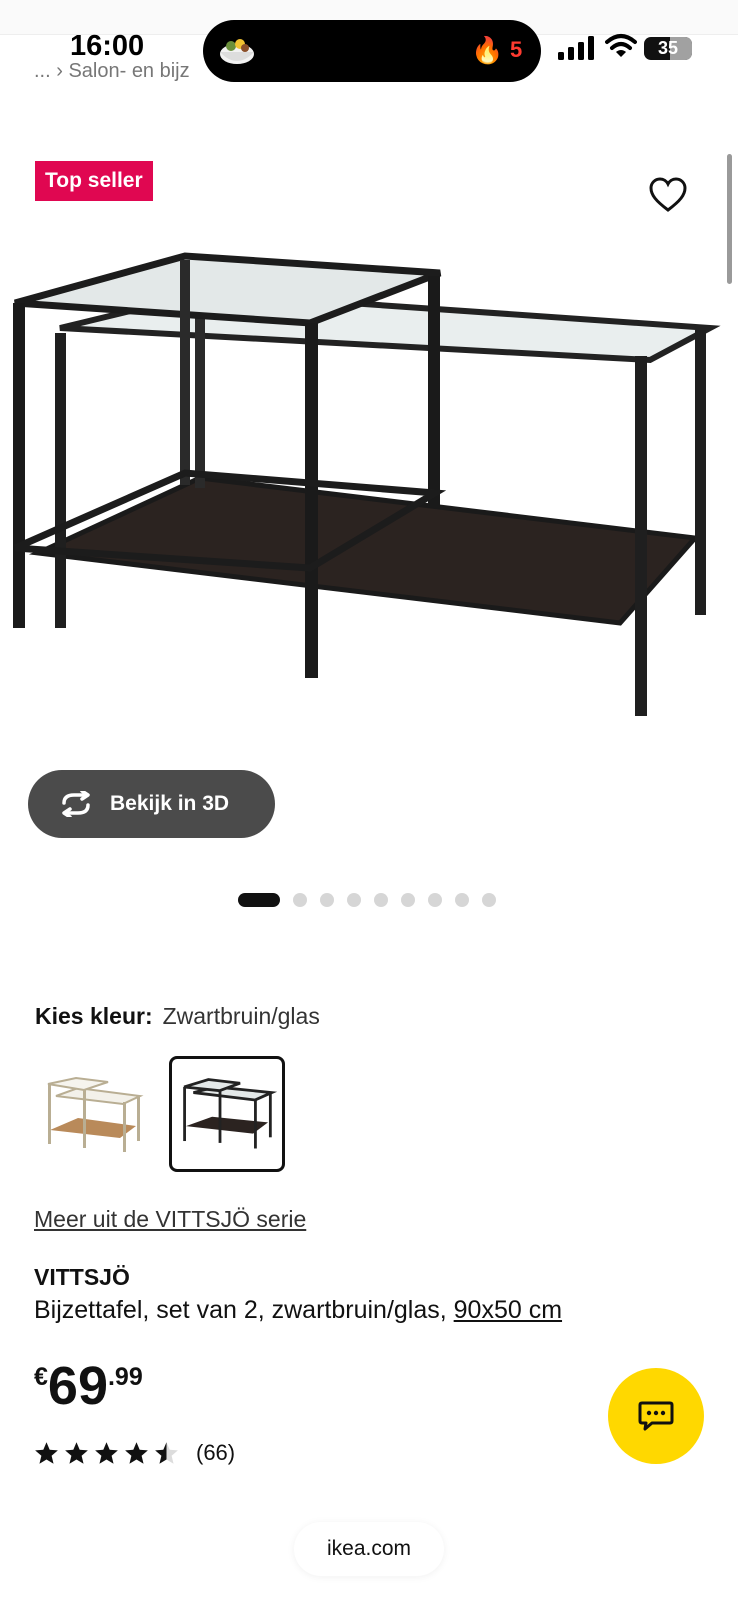 This screenshot has width=738, height=1600. I want to click on color-swatch-black-brown-selected, so click(227, 1114).